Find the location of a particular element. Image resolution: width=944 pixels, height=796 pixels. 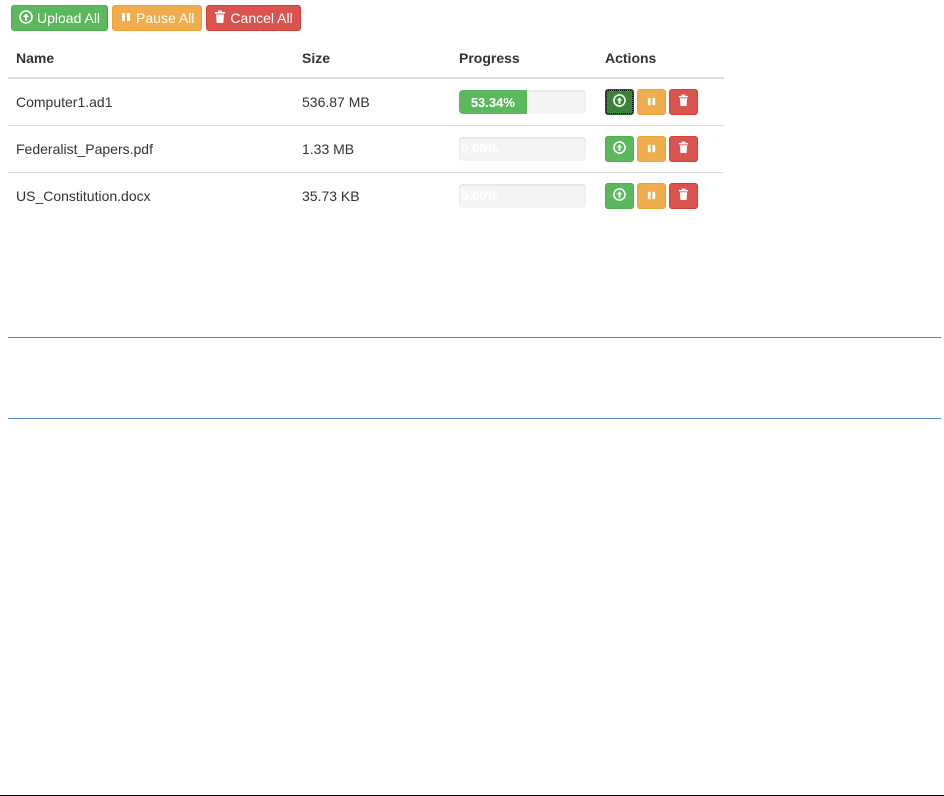

upload-all-button: Upload All is located at coordinates (60, 18).